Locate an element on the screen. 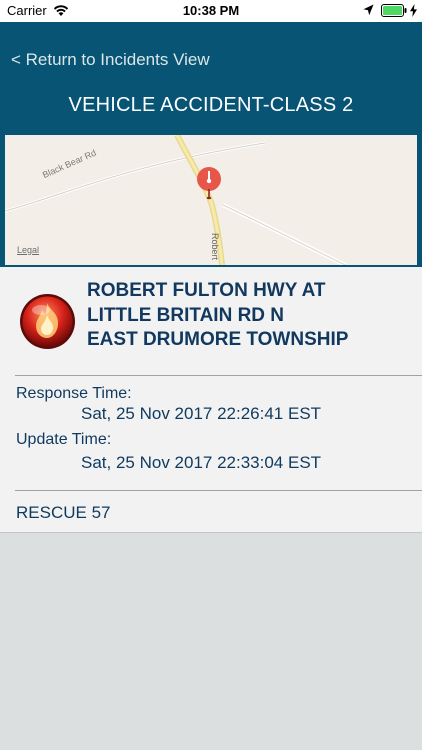 The width and height of the screenshot is (422, 750). road-label-robert: Robert is located at coordinates (215, 247).